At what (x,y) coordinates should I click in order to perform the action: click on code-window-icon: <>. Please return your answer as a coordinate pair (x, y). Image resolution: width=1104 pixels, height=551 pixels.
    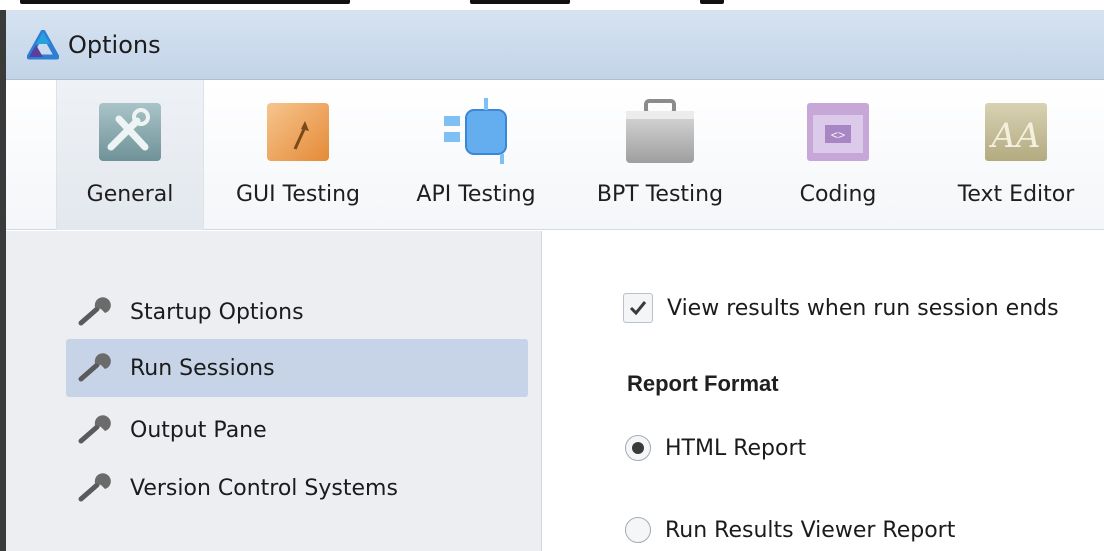
    Looking at the image, I should click on (838, 132).